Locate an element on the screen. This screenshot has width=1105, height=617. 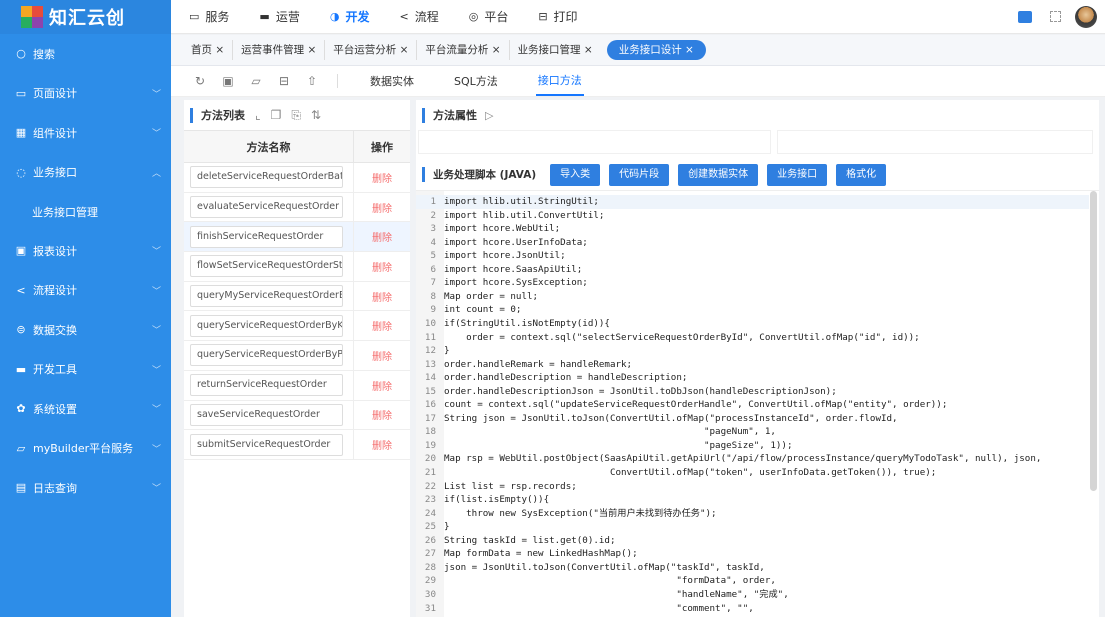
sidebar-subitem-api-manage: 业务接口管理 is located at coordinates (85, 211).